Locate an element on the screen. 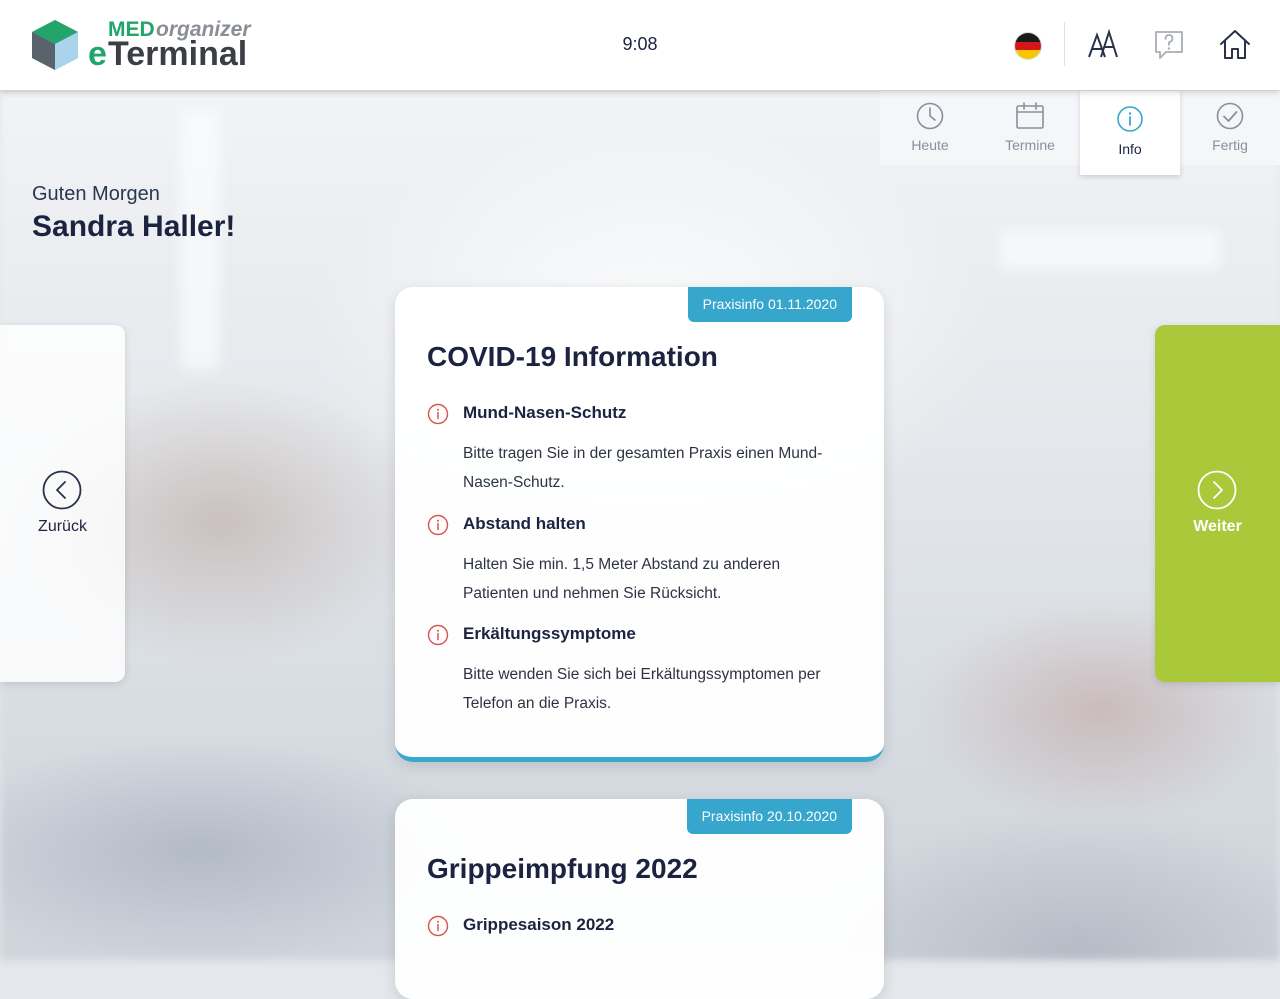 Image resolution: width=1280 pixels, height=999 pixels. next-button-label: Weiter is located at coordinates (1217, 526).